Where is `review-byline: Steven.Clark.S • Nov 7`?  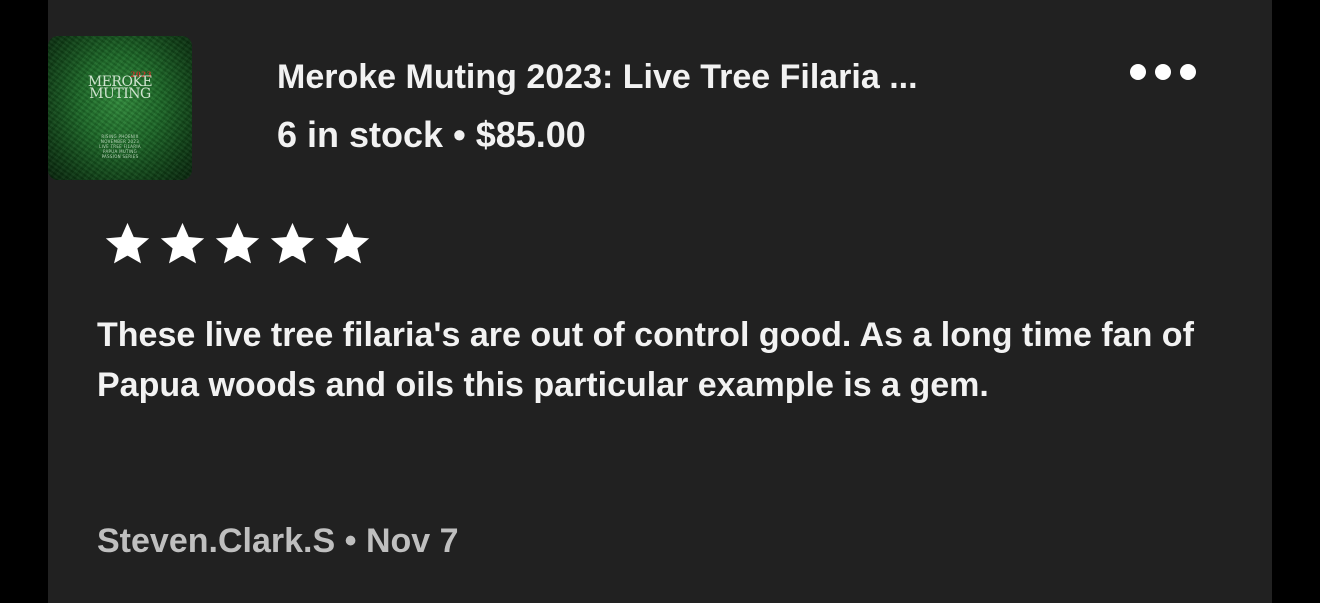
review-byline: Steven.Clark.S • Nov 7 is located at coordinates (278, 541).